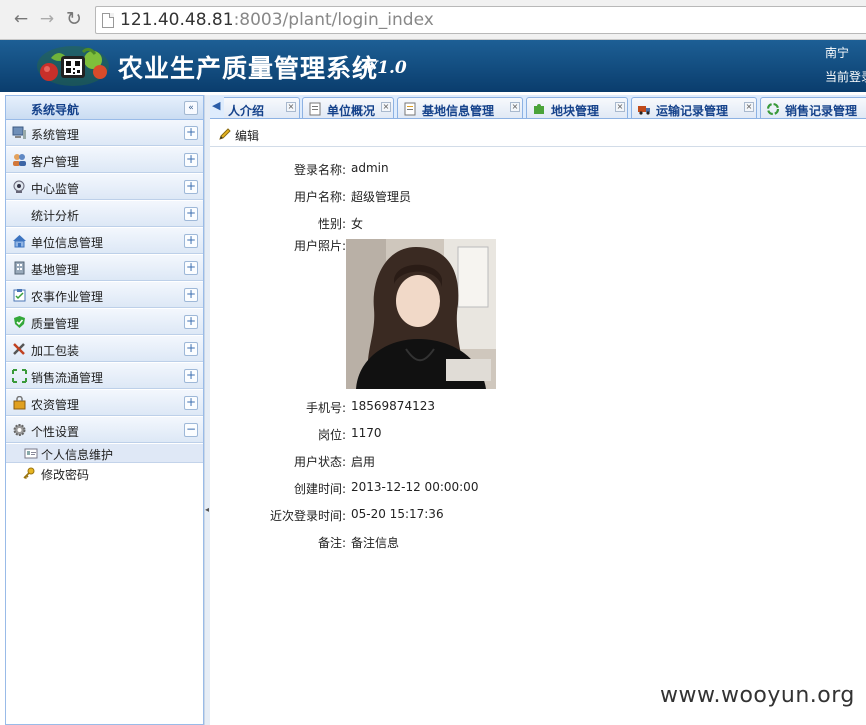 Image resolution: width=866 pixels, height=725 pixels. What do you see at coordinates (29, 473) in the screenshot?
I see `key-icon` at bounding box center [29, 473].